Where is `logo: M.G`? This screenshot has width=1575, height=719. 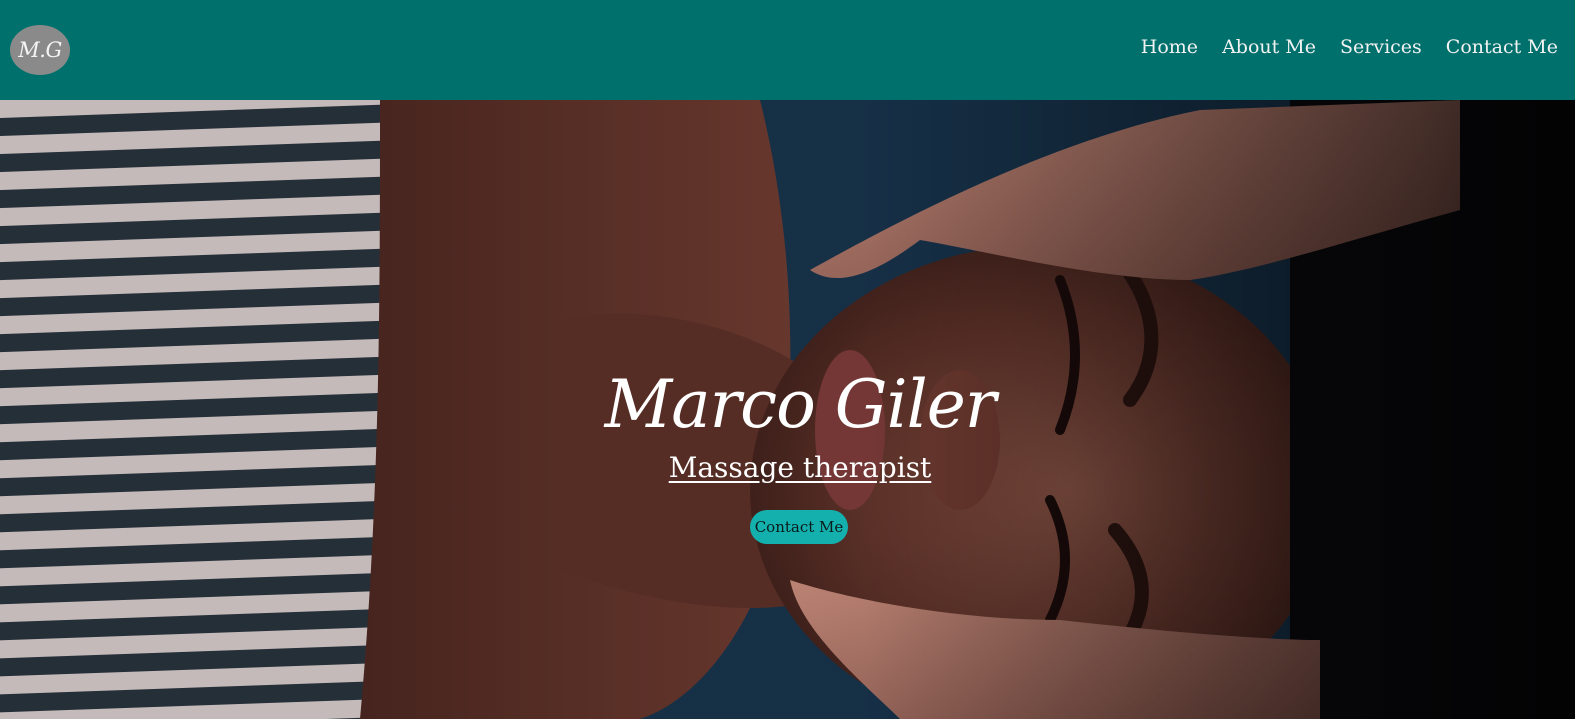 logo: M.G is located at coordinates (40, 50).